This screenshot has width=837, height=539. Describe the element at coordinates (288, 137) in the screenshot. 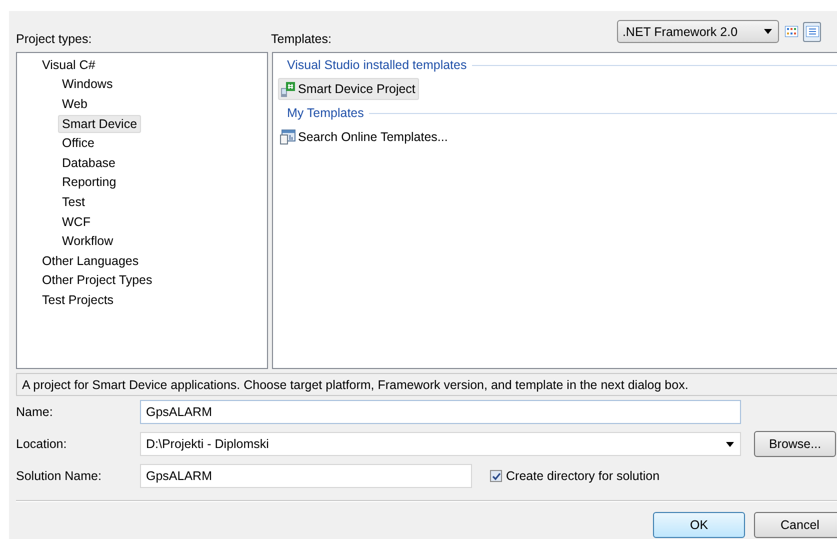

I see `window-icon` at that location.